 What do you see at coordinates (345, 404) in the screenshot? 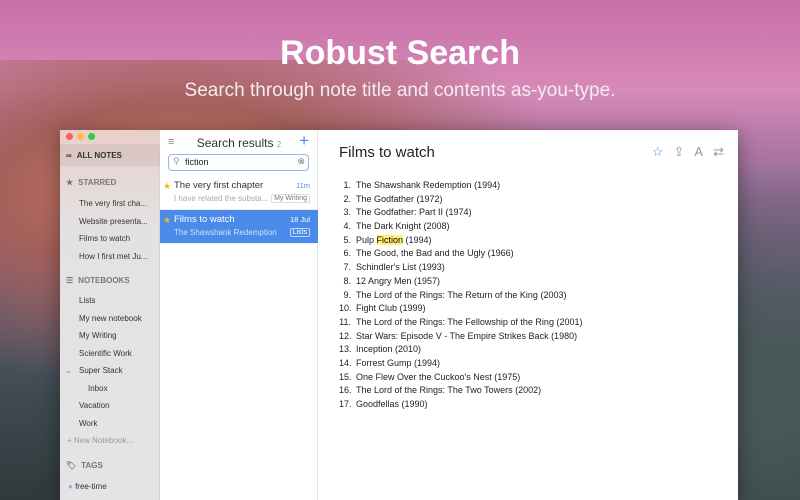
I see `item-number: 17.` at bounding box center [345, 404].